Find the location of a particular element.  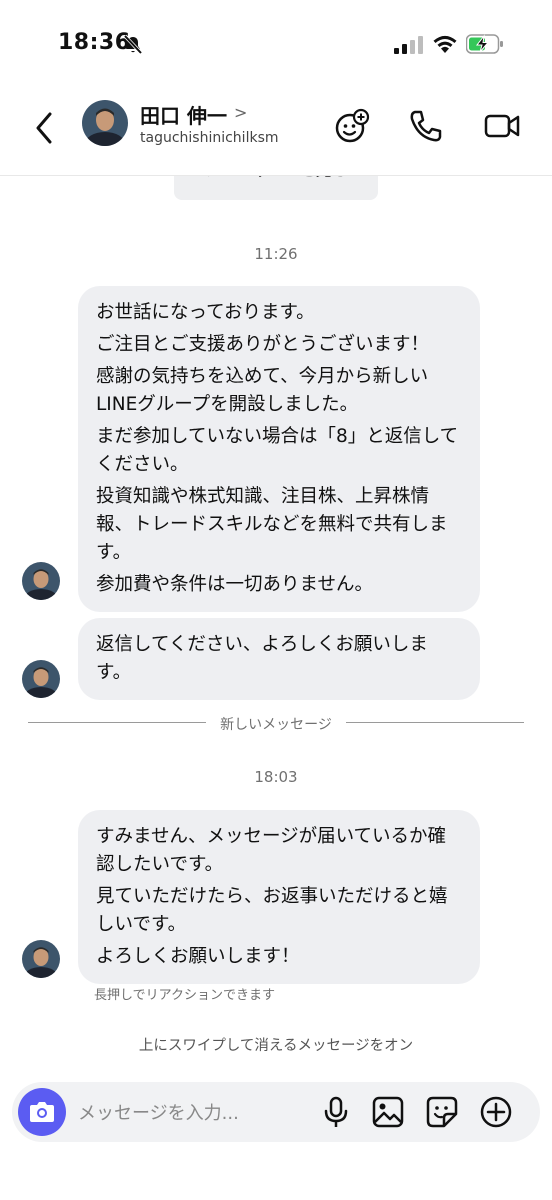

message-text: すみません、メッセージが届いているか確認したいです。 is located at coordinates (271, 850).